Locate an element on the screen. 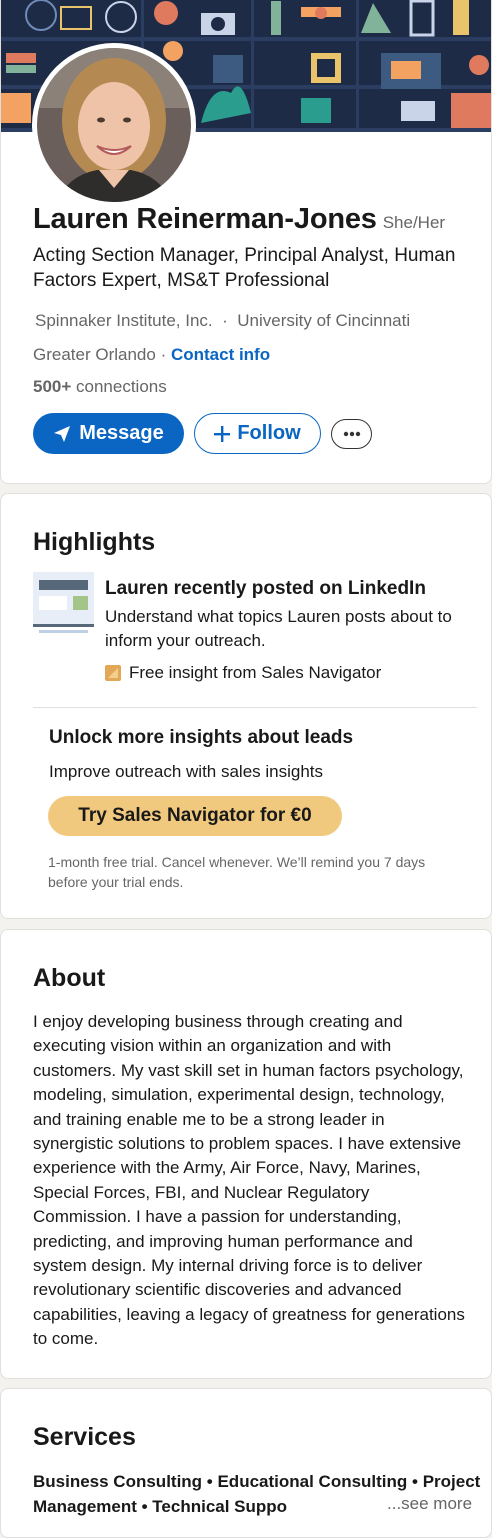 Image resolution: width=492 pixels, height=1538 pixels. connections-count: 500+ is located at coordinates (52, 386).